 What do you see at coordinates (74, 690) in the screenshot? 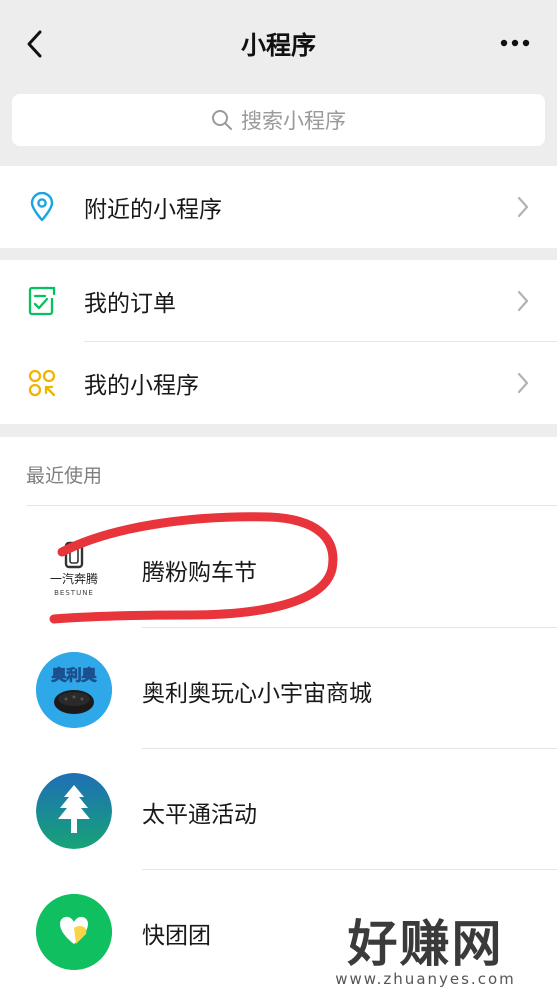
I see `oreo-logo: 奥利奥` at bounding box center [74, 690].